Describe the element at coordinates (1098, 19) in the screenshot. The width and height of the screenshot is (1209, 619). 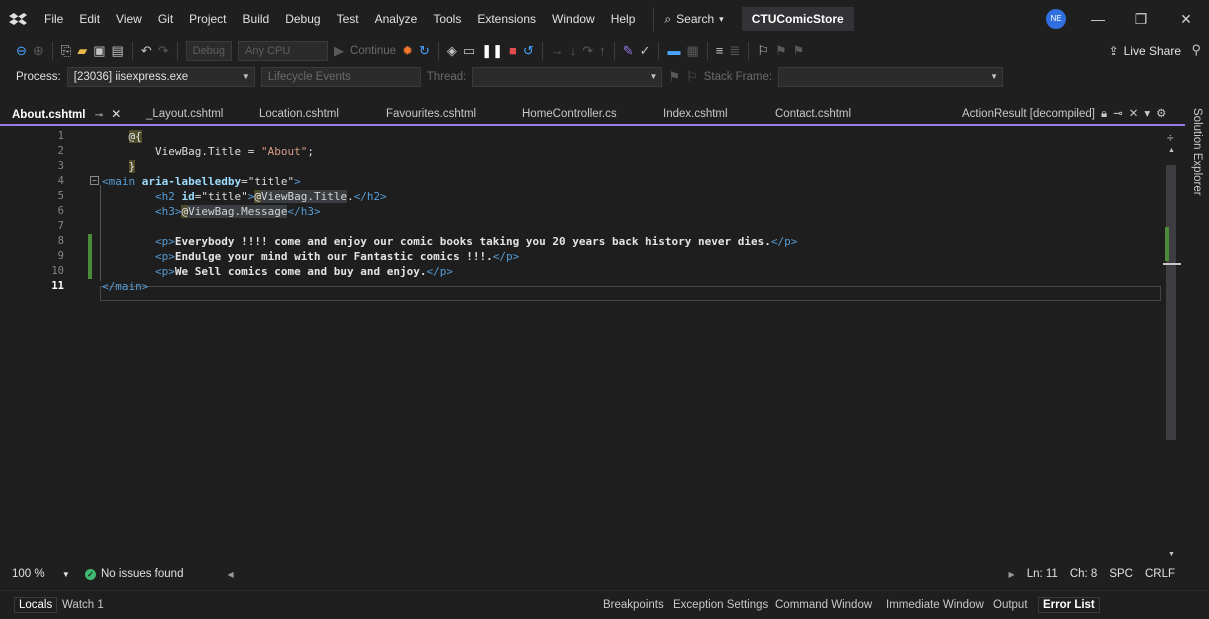
I see `minimize-button: —` at that location.